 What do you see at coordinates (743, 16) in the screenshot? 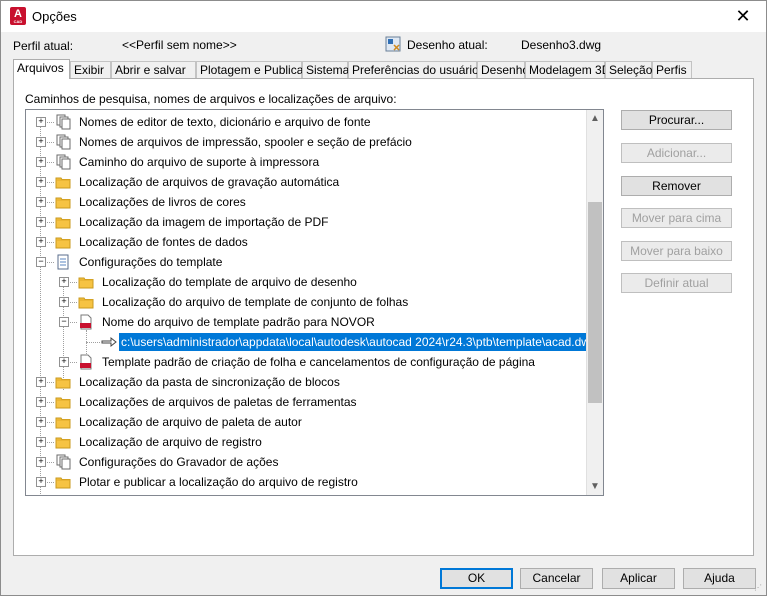
I see `close-icon: ✕` at bounding box center [743, 16].